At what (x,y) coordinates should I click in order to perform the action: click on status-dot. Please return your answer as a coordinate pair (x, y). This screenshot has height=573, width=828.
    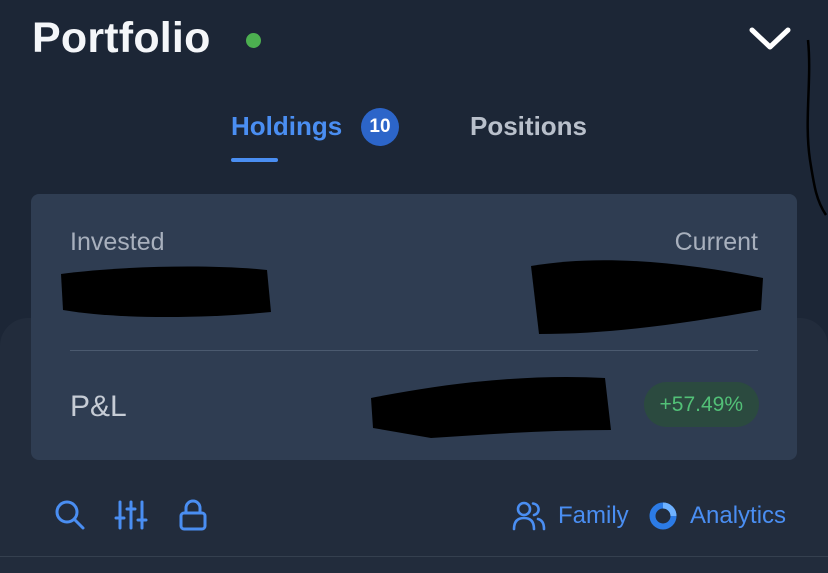
    Looking at the image, I should click on (253, 40).